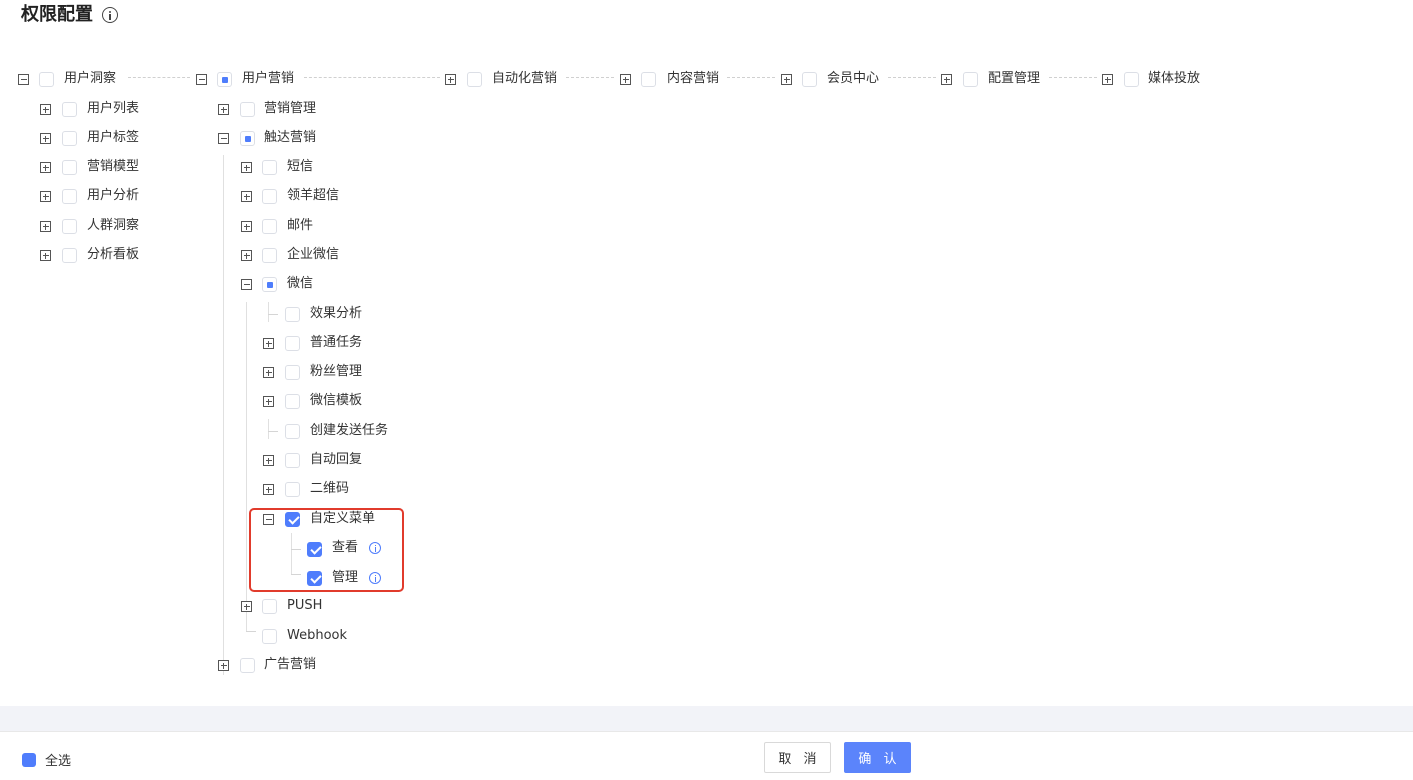  I want to click on tree-node-label: 效果分析, so click(336, 313).